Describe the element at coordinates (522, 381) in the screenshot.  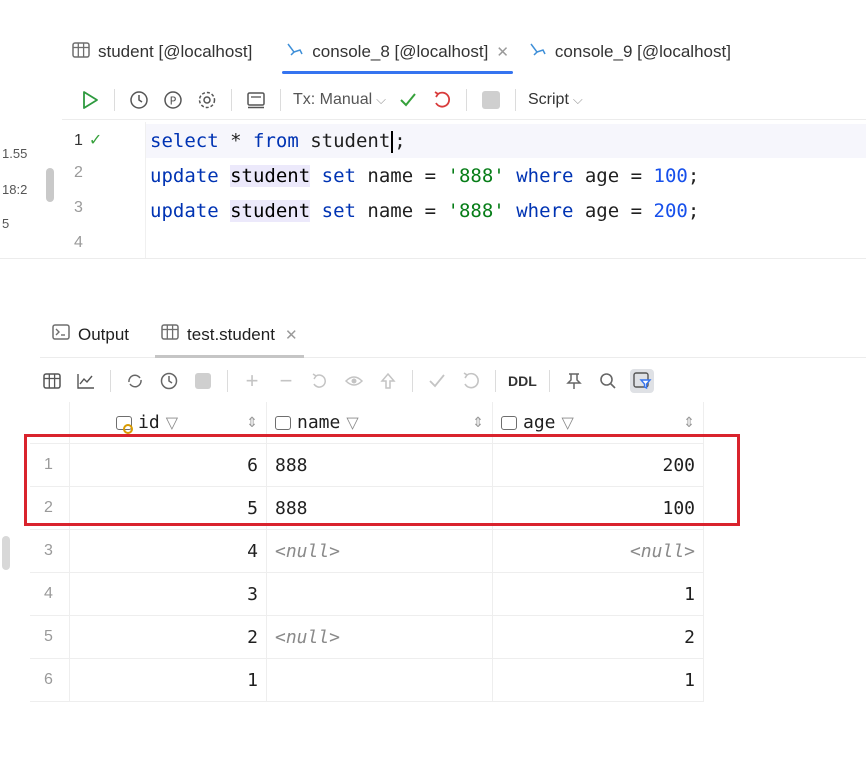
I see `ddl-button: DDL` at that location.